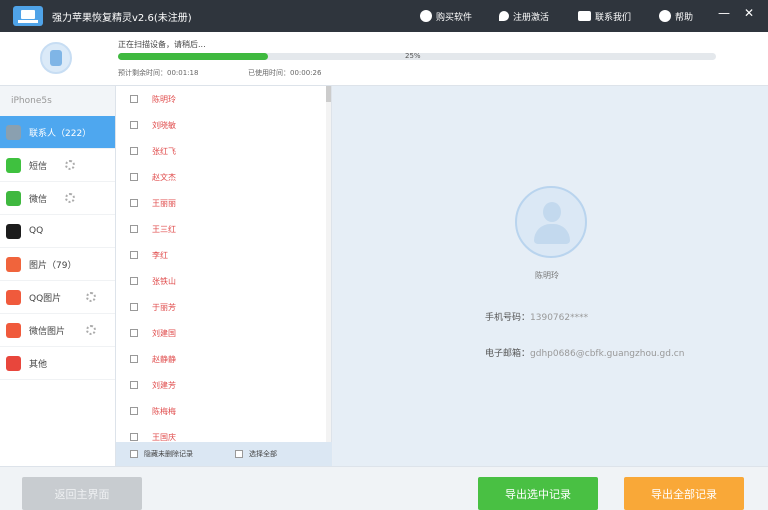 This screenshot has width=768, height=510. I want to click on title-bar: 强力苹果恢复精灵v2.6(未注册) 购买软件 注册激活 联系我们 帮助 — ✕, so click(384, 16).